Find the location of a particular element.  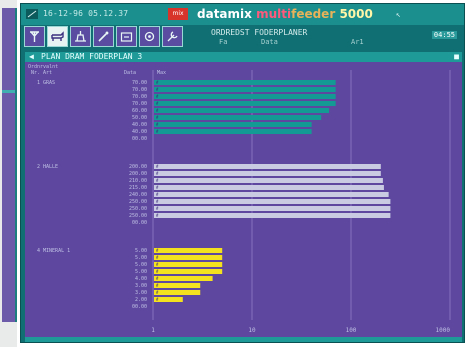

edit-icon is located at coordinates (103, 36).